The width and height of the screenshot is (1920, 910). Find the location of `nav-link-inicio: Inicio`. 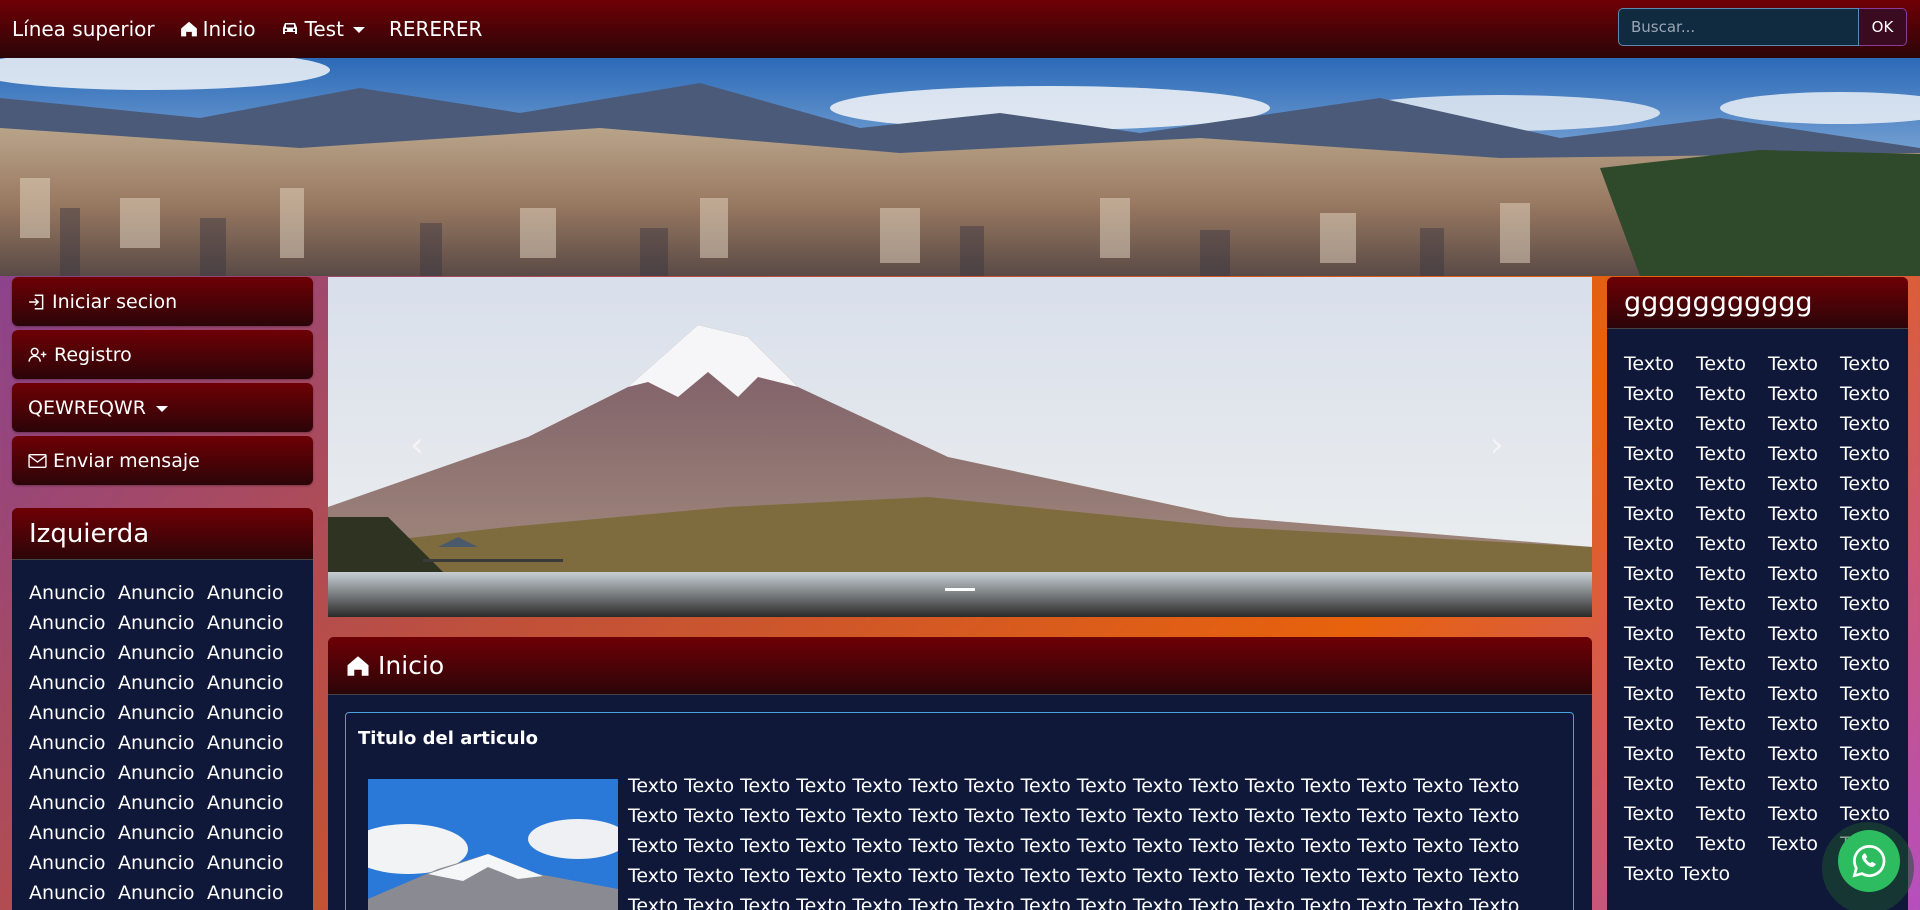

nav-link-inicio: Inicio is located at coordinates (218, 29).